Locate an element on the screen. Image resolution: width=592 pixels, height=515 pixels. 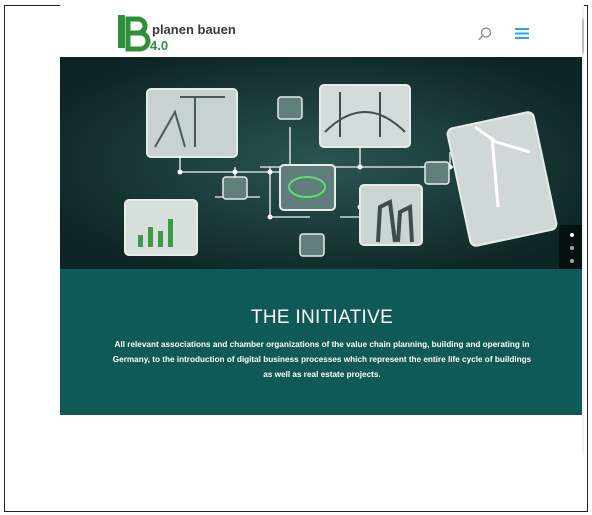
hamburger-menu-icon is located at coordinates (522, 33).